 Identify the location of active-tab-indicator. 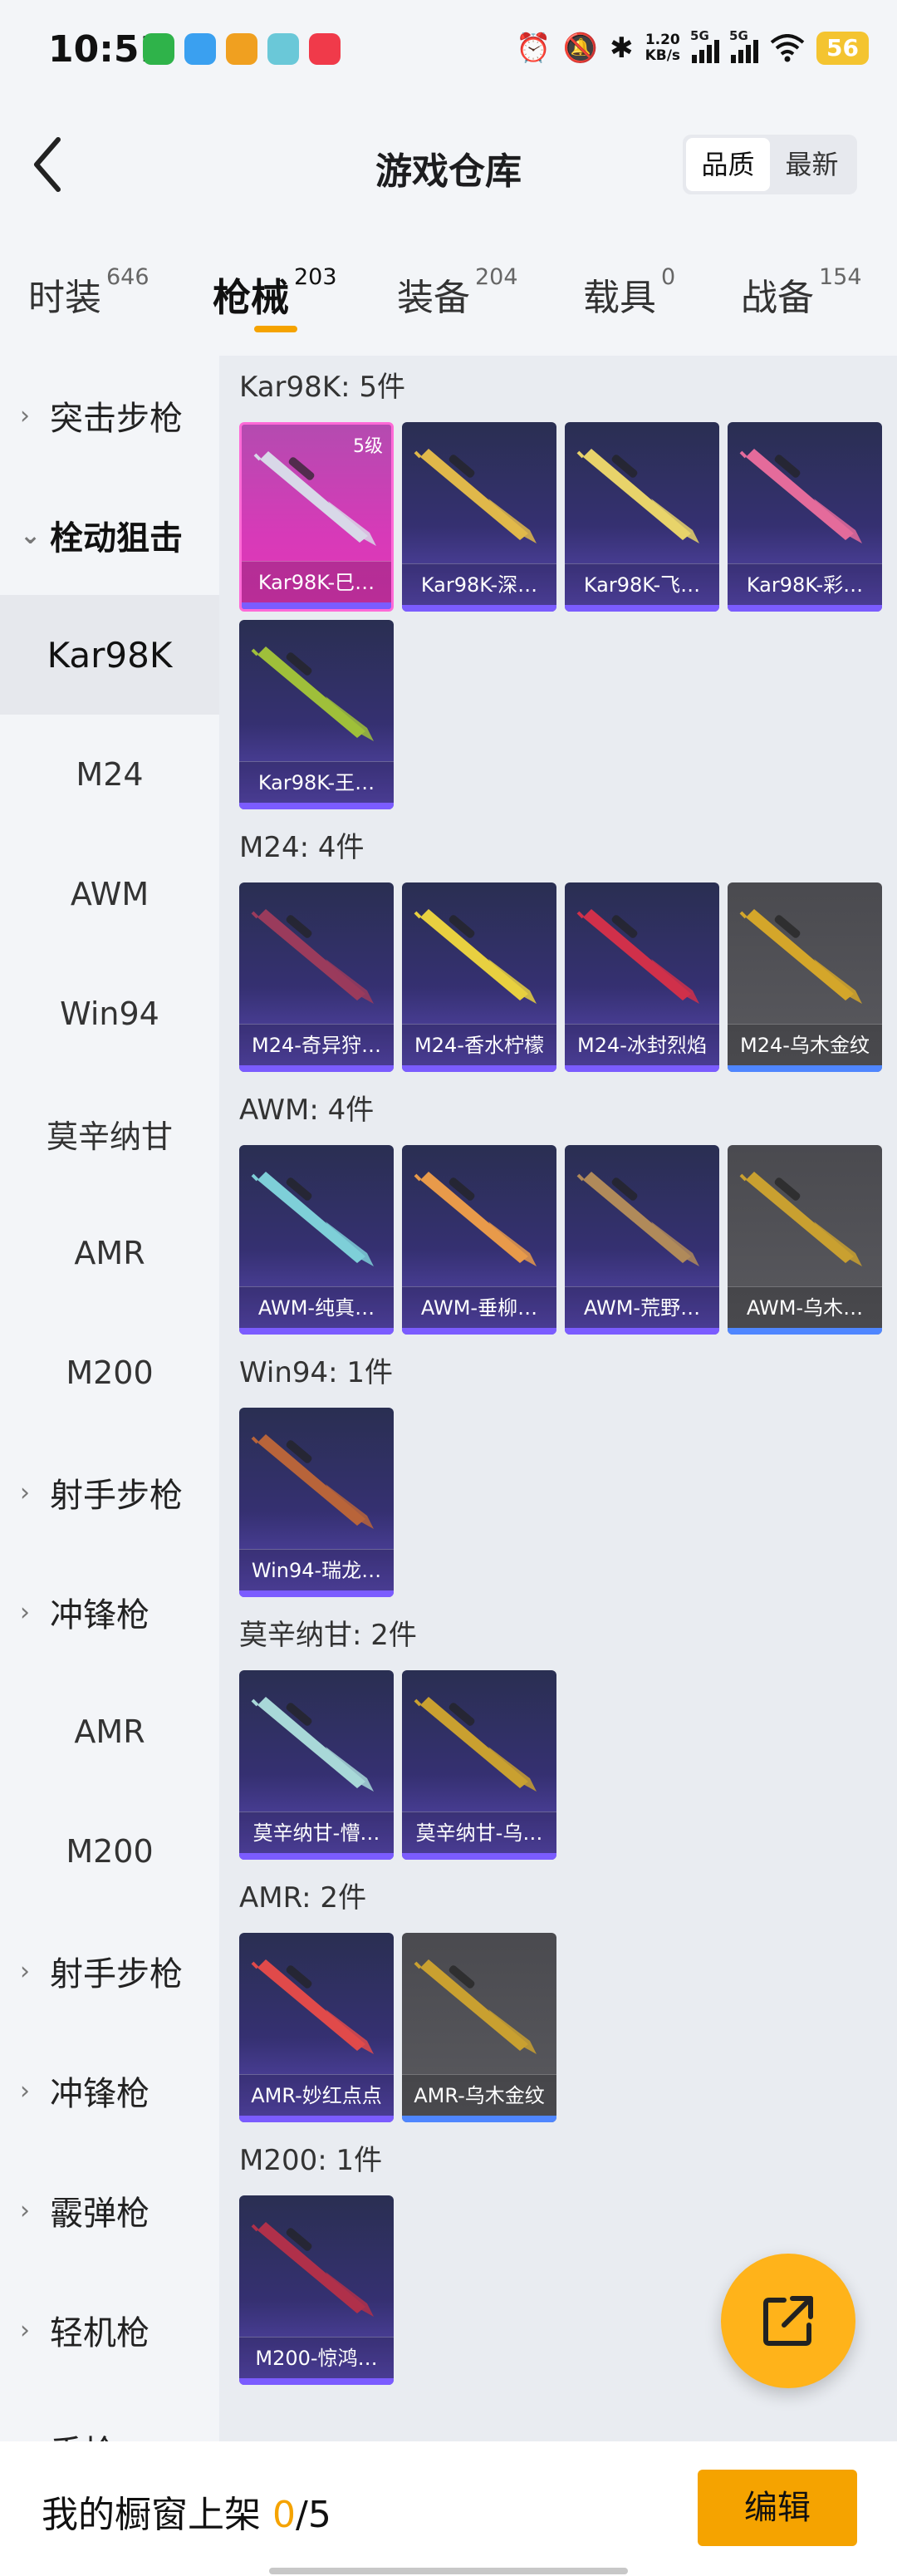
(276, 329).